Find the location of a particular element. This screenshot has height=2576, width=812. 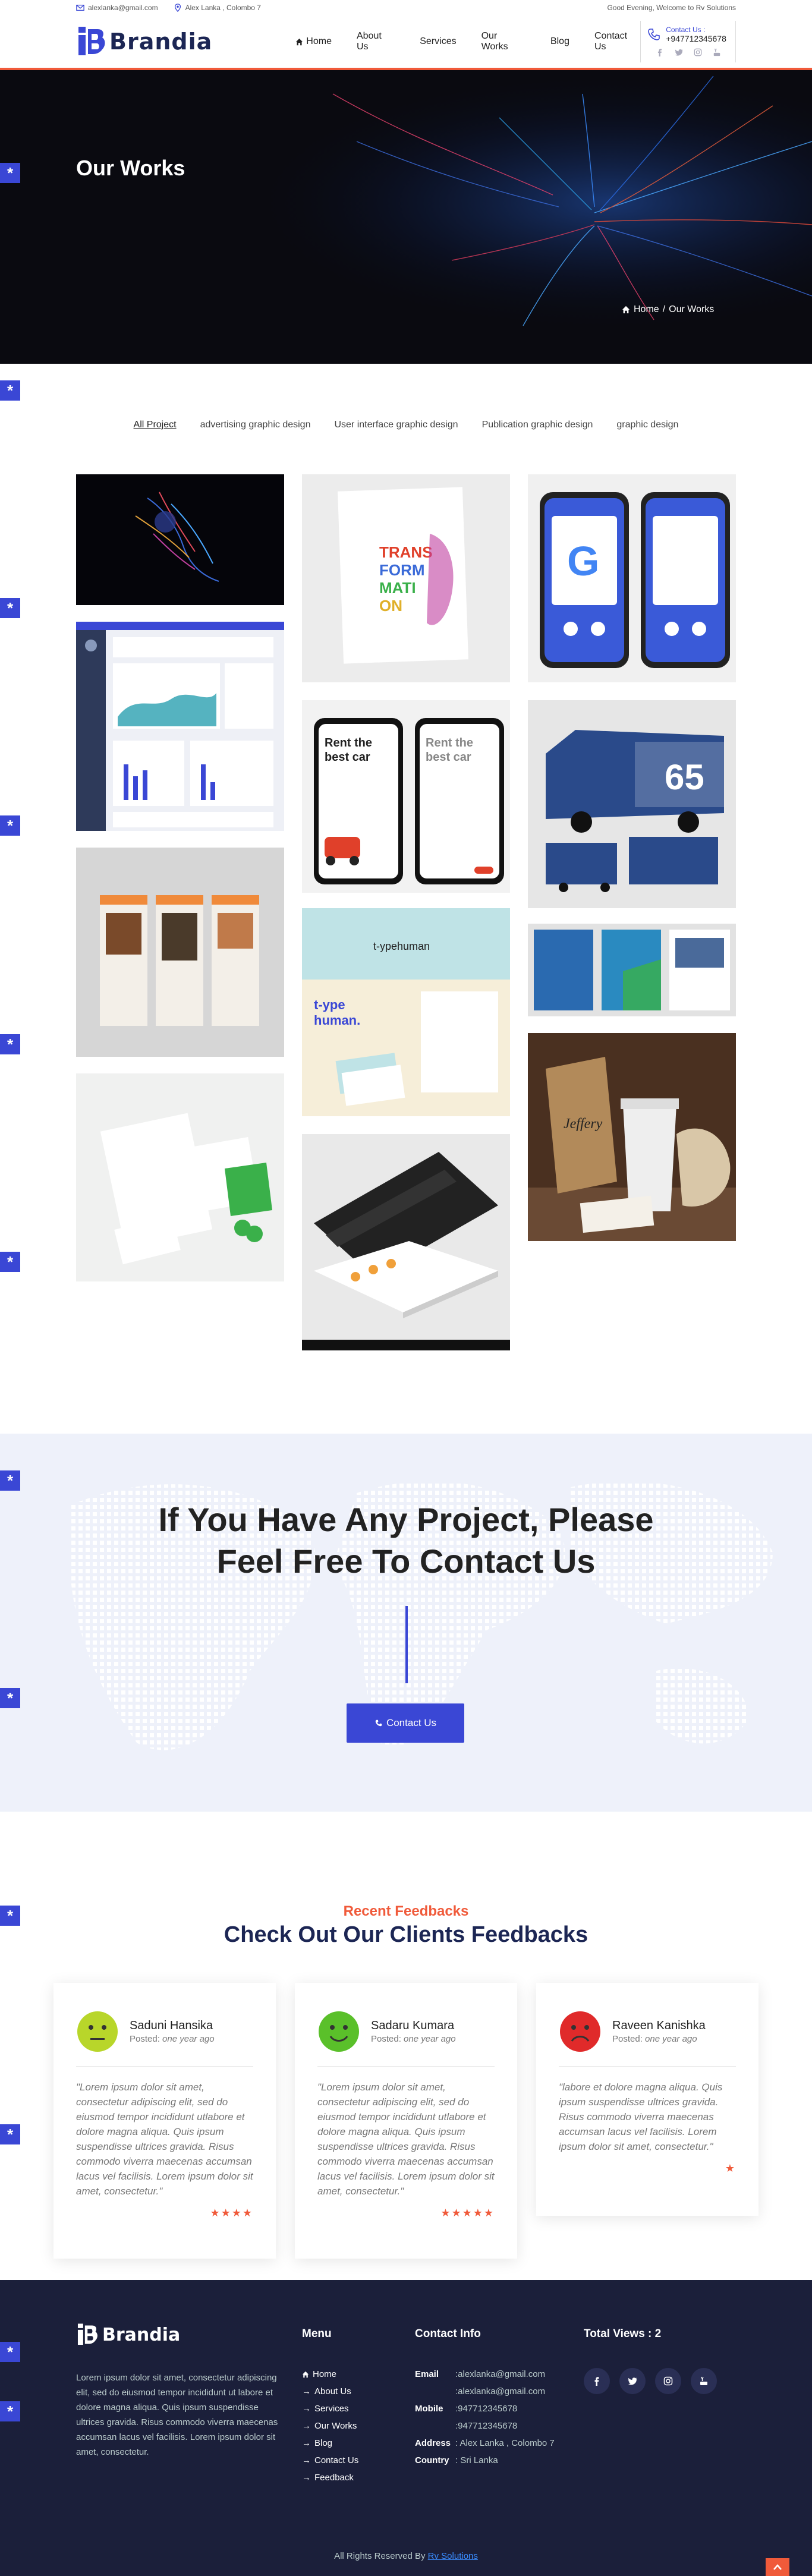

topbar-address: Alex Lanka , Colombo 7 is located at coordinates (217, 8).